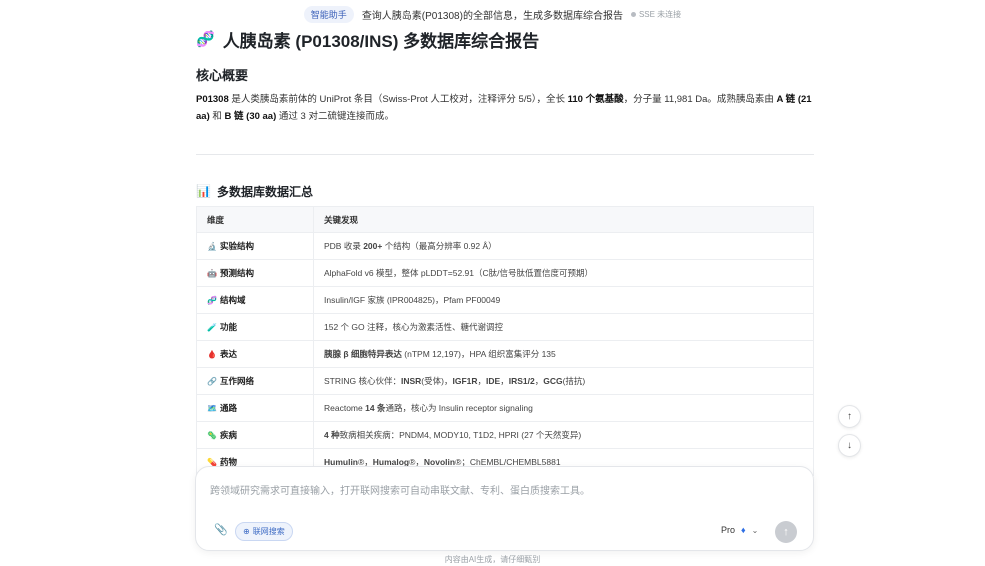  I want to click on finding-text: 152 个 GO 注释，核心为激素活性、糖代谢调控, so click(413, 327).